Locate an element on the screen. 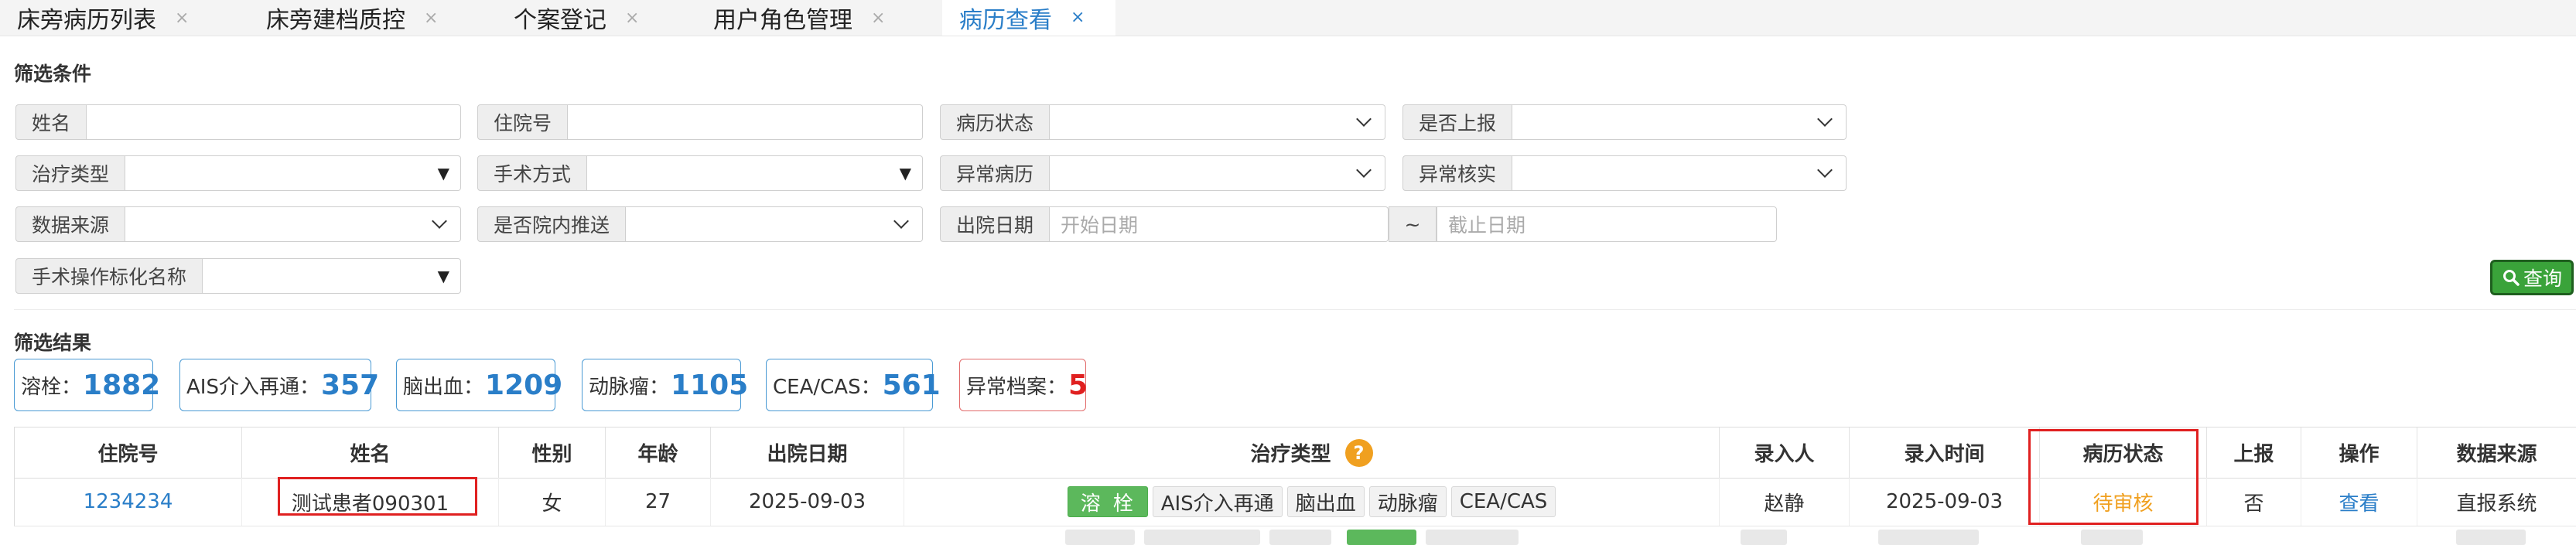  tab-label: 床旁病历列表 is located at coordinates (86, 20).